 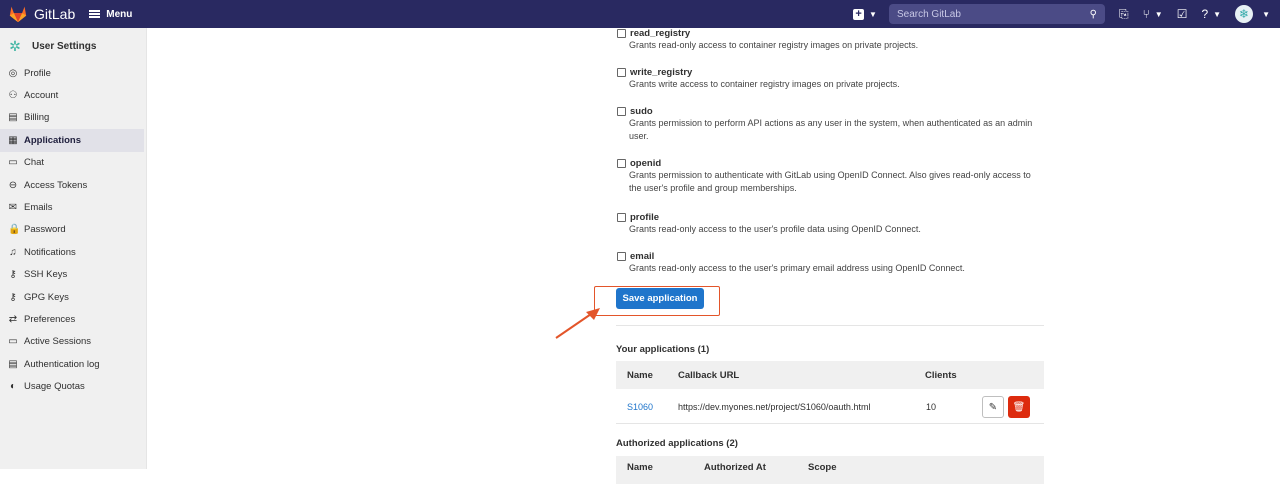 I want to click on pencil-icon: ✎, so click(x=993, y=407).